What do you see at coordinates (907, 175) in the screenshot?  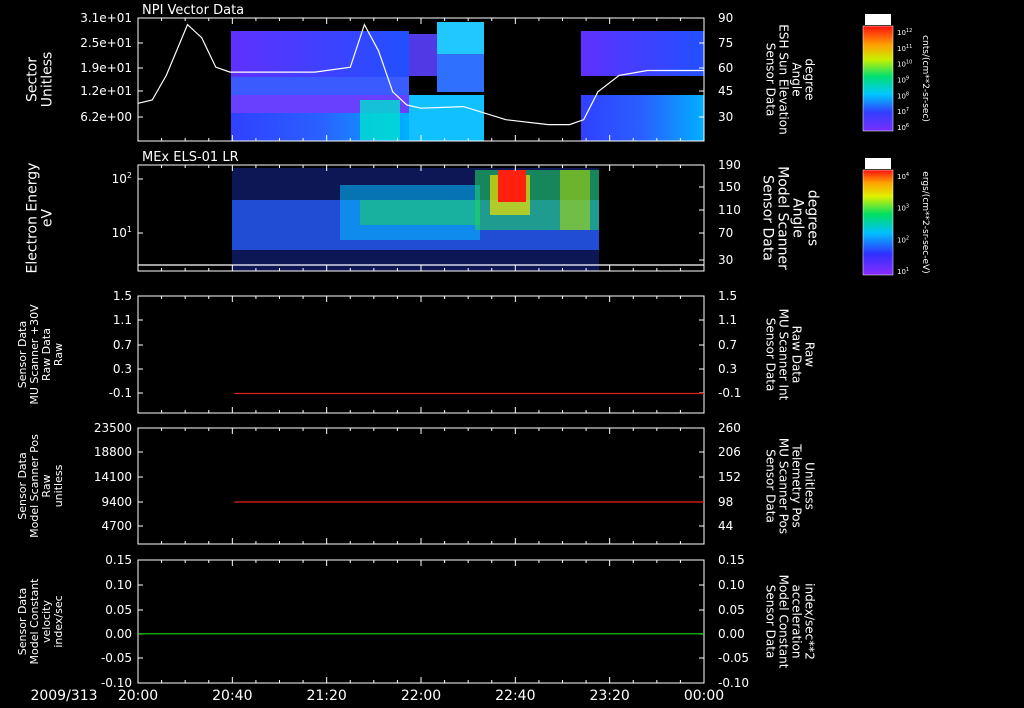 I see `colorbar-tick-exponent: 4` at bounding box center [907, 175].